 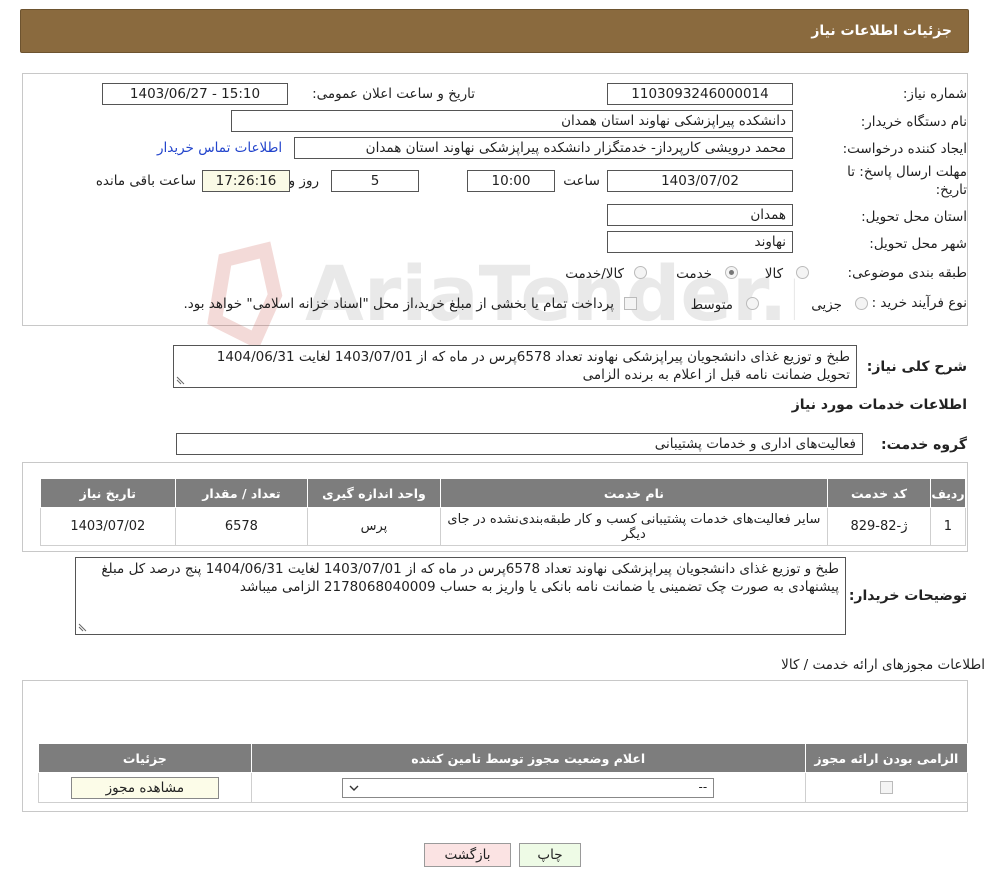 I want to click on process-option-medium: متوسط, so click(x=711, y=305).